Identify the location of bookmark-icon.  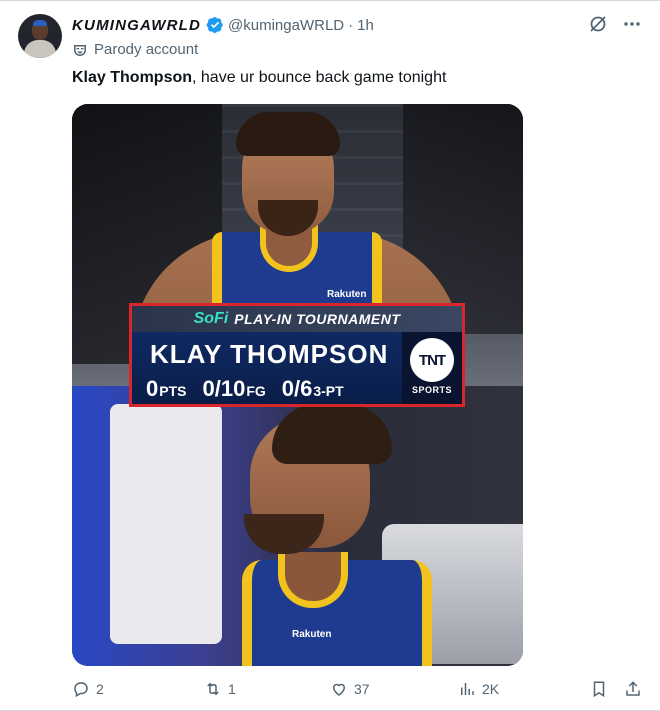
(599, 689).